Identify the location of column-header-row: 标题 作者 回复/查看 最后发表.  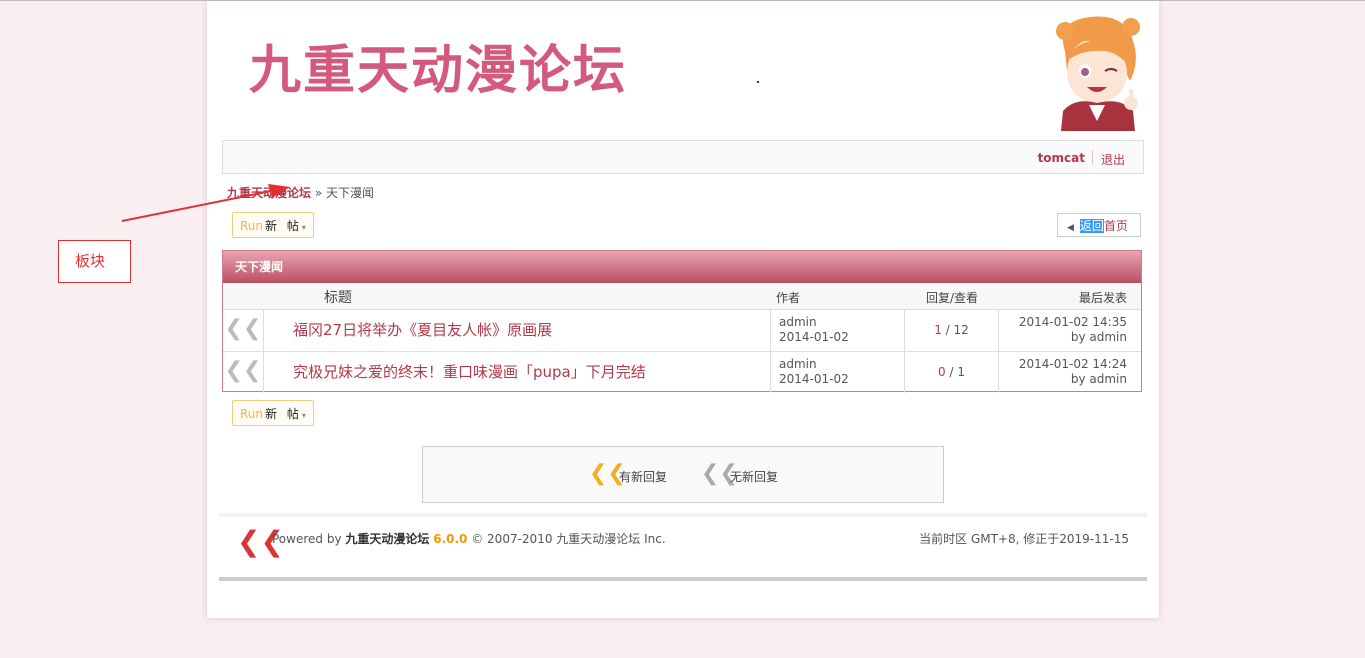
(682, 296).